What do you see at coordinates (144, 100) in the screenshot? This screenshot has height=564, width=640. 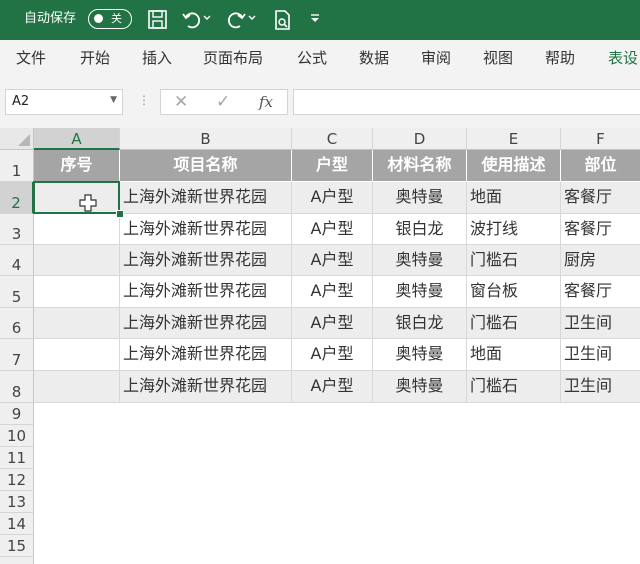 I see `formula-bar-grip-icon: ⋮` at bounding box center [144, 100].